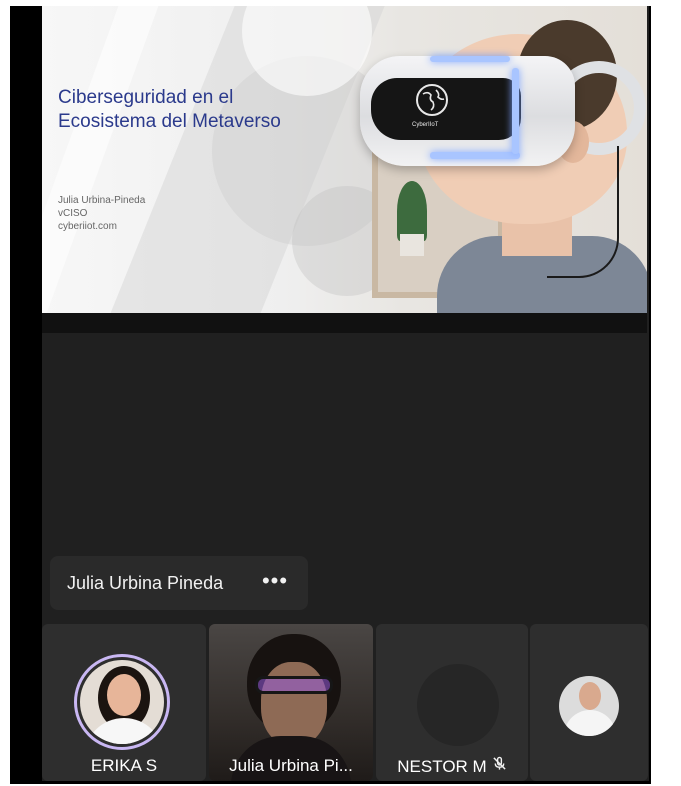 This screenshot has width=681, height=786. I want to click on photo-plant, so click(412, 211).